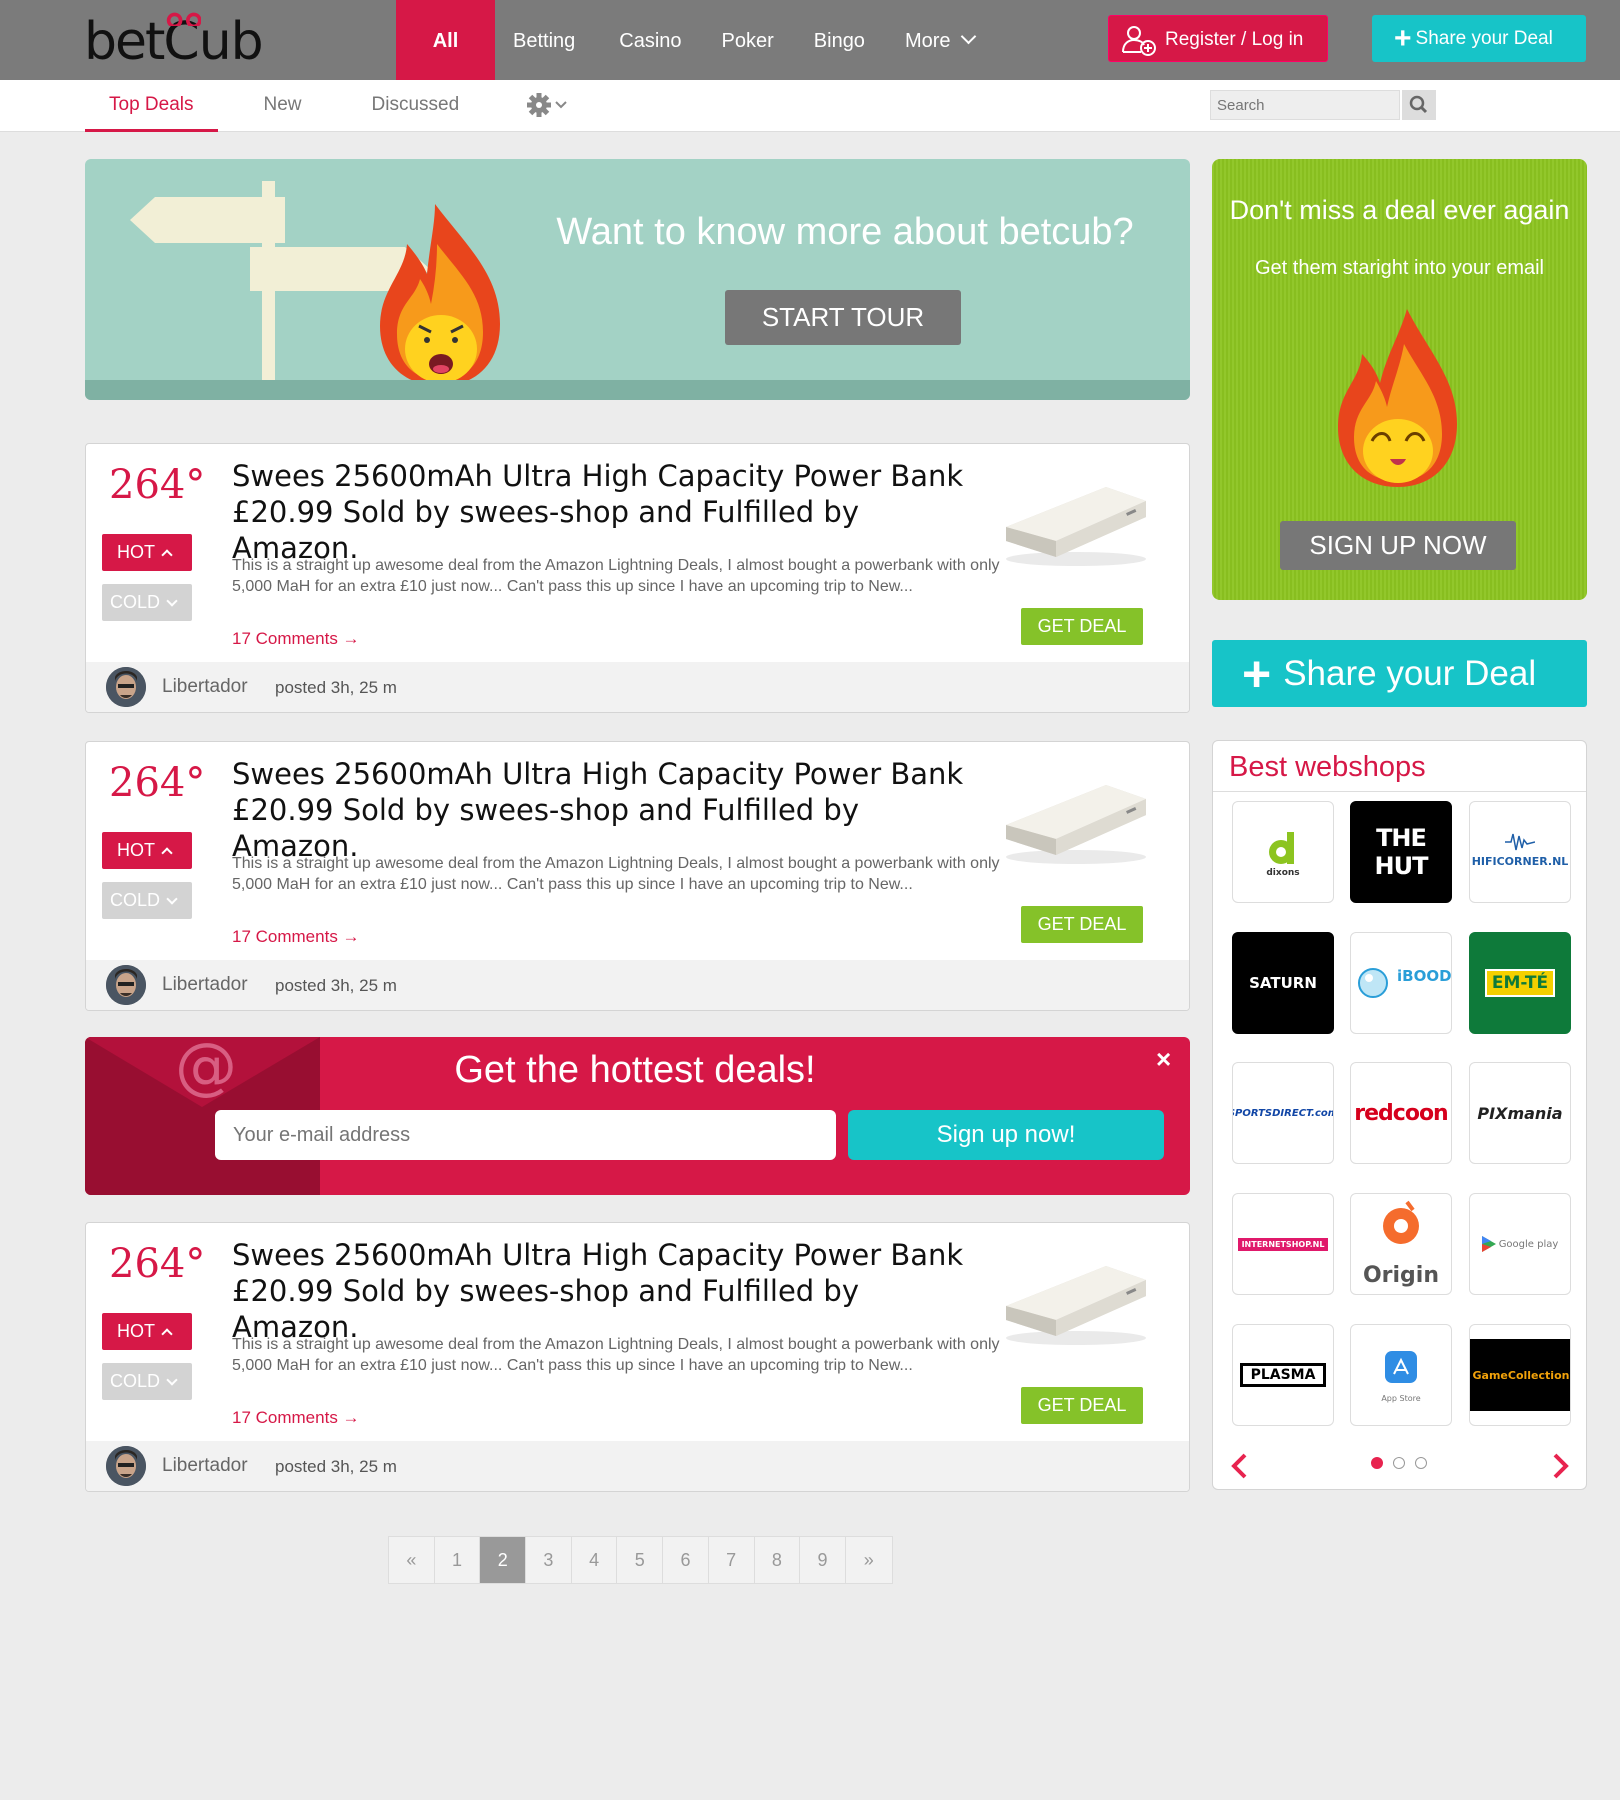 This screenshot has width=1620, height=1800. Describe the element at coordinates (637, 985) in the screenshot. I see `deal-footer: Libertador posted 3h, 25 m` at that location.